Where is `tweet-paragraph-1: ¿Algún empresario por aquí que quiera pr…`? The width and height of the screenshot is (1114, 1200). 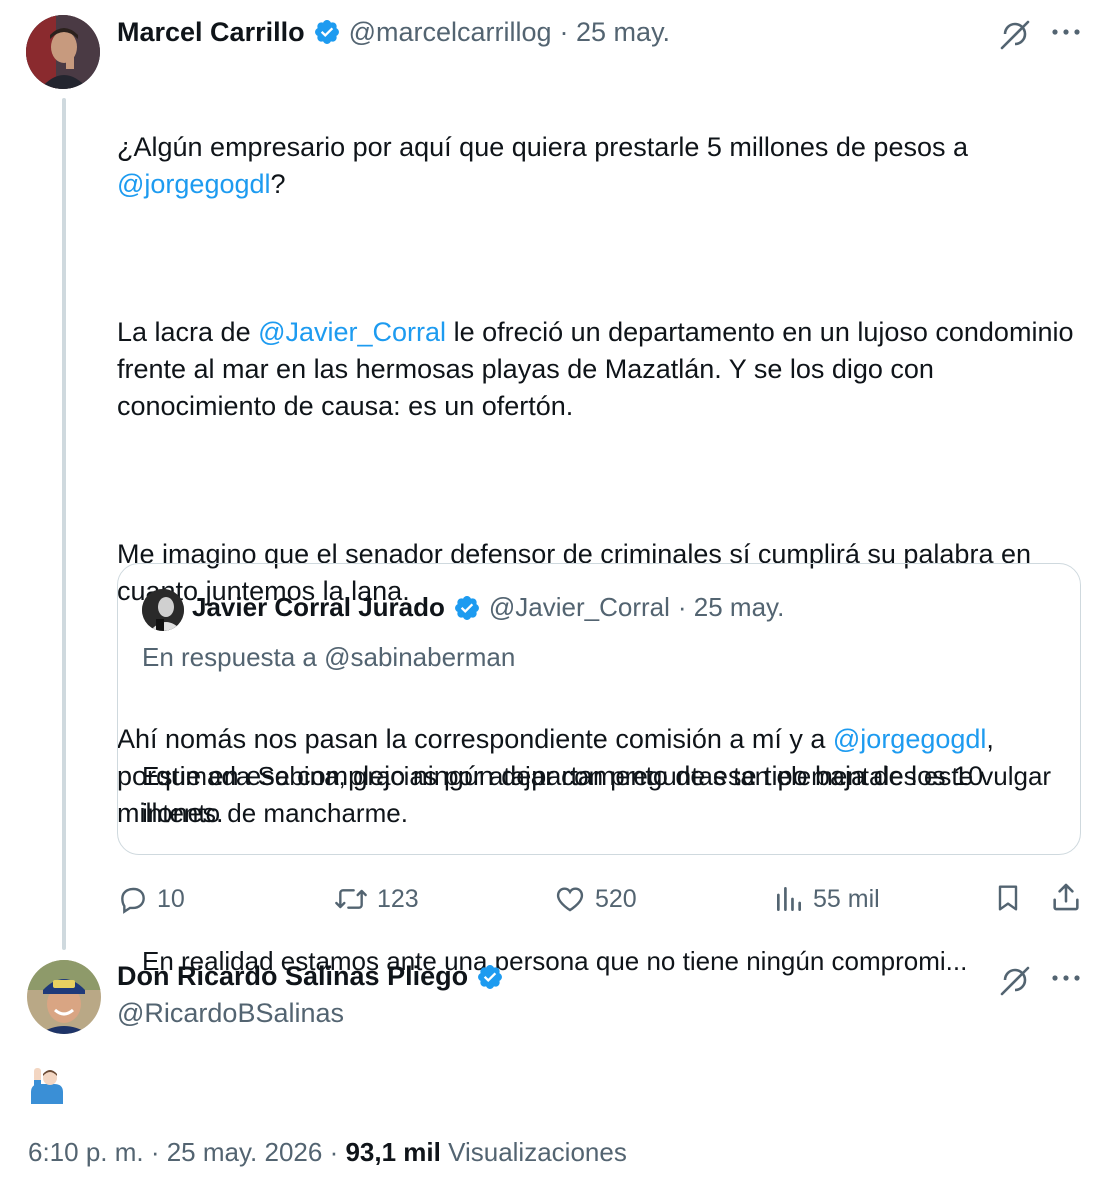
tweet-paragraph-1: ¿Algún empresario por aquí que quiera pr… is located at coordinates (601, 166).